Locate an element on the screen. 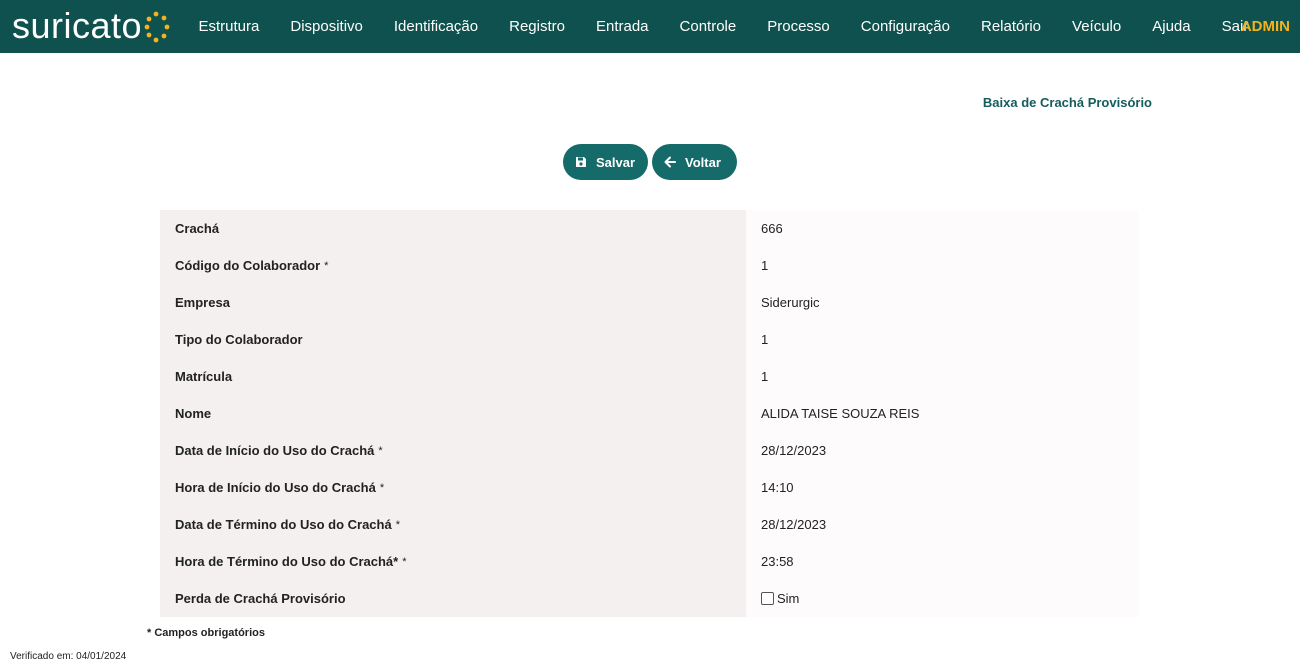  field-value-nome: ALIDA TAISE SOUZA REIS is located at coordinates (942, 413).